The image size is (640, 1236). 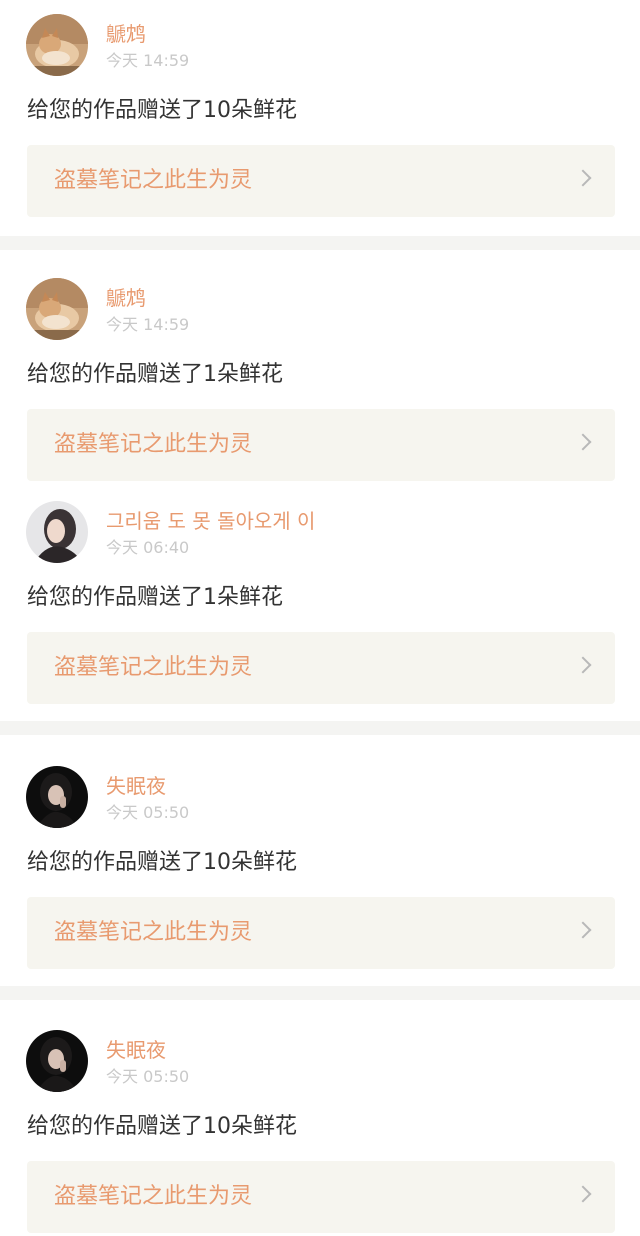 I want to click on timestamp: 今天 06:40, so click(x=148, y=547).